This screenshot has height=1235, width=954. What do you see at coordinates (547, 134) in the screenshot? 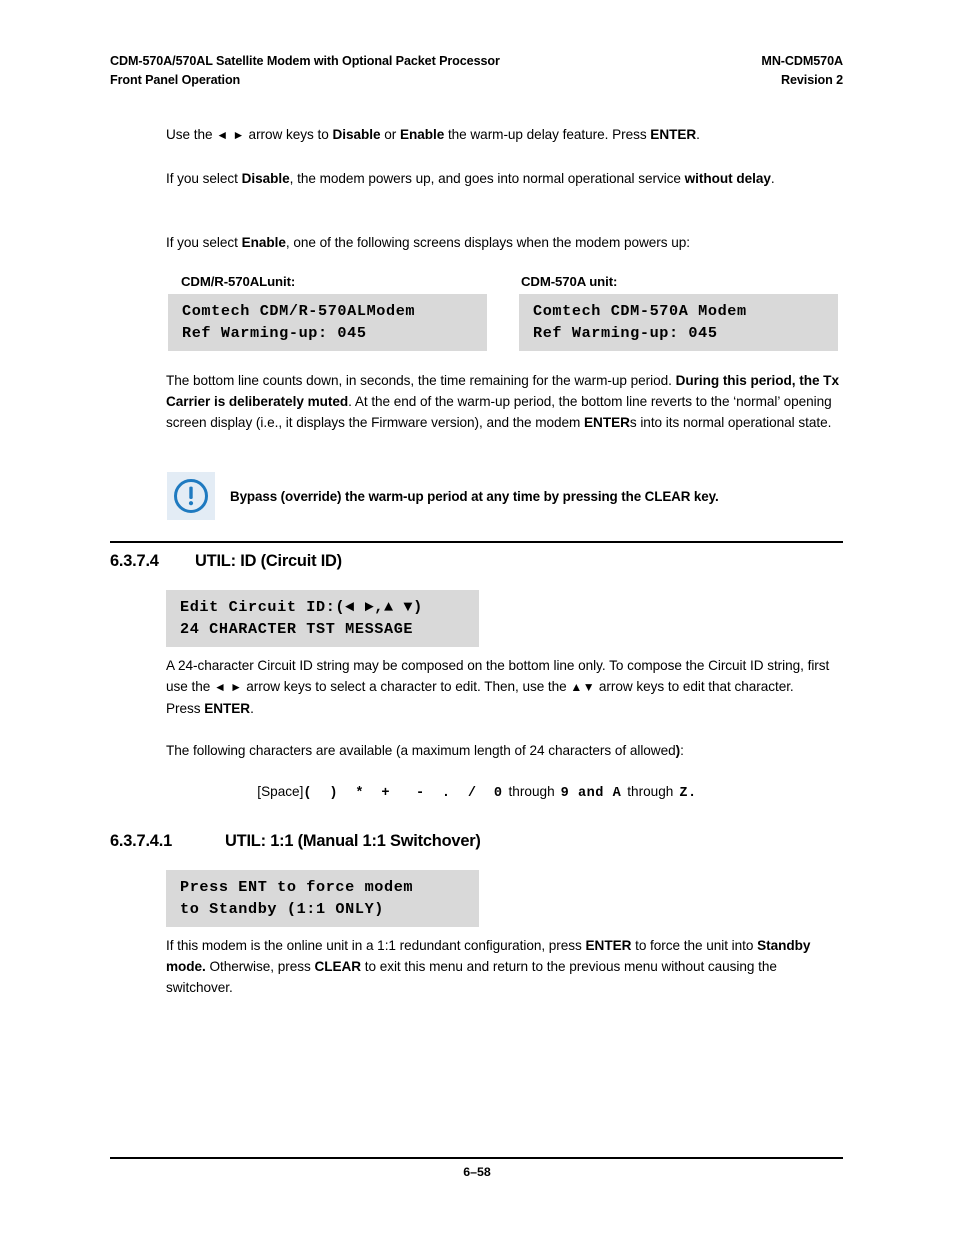
I see `p1-text-4: the warm-up delay feature. Press` at bounding box center [547, 134].